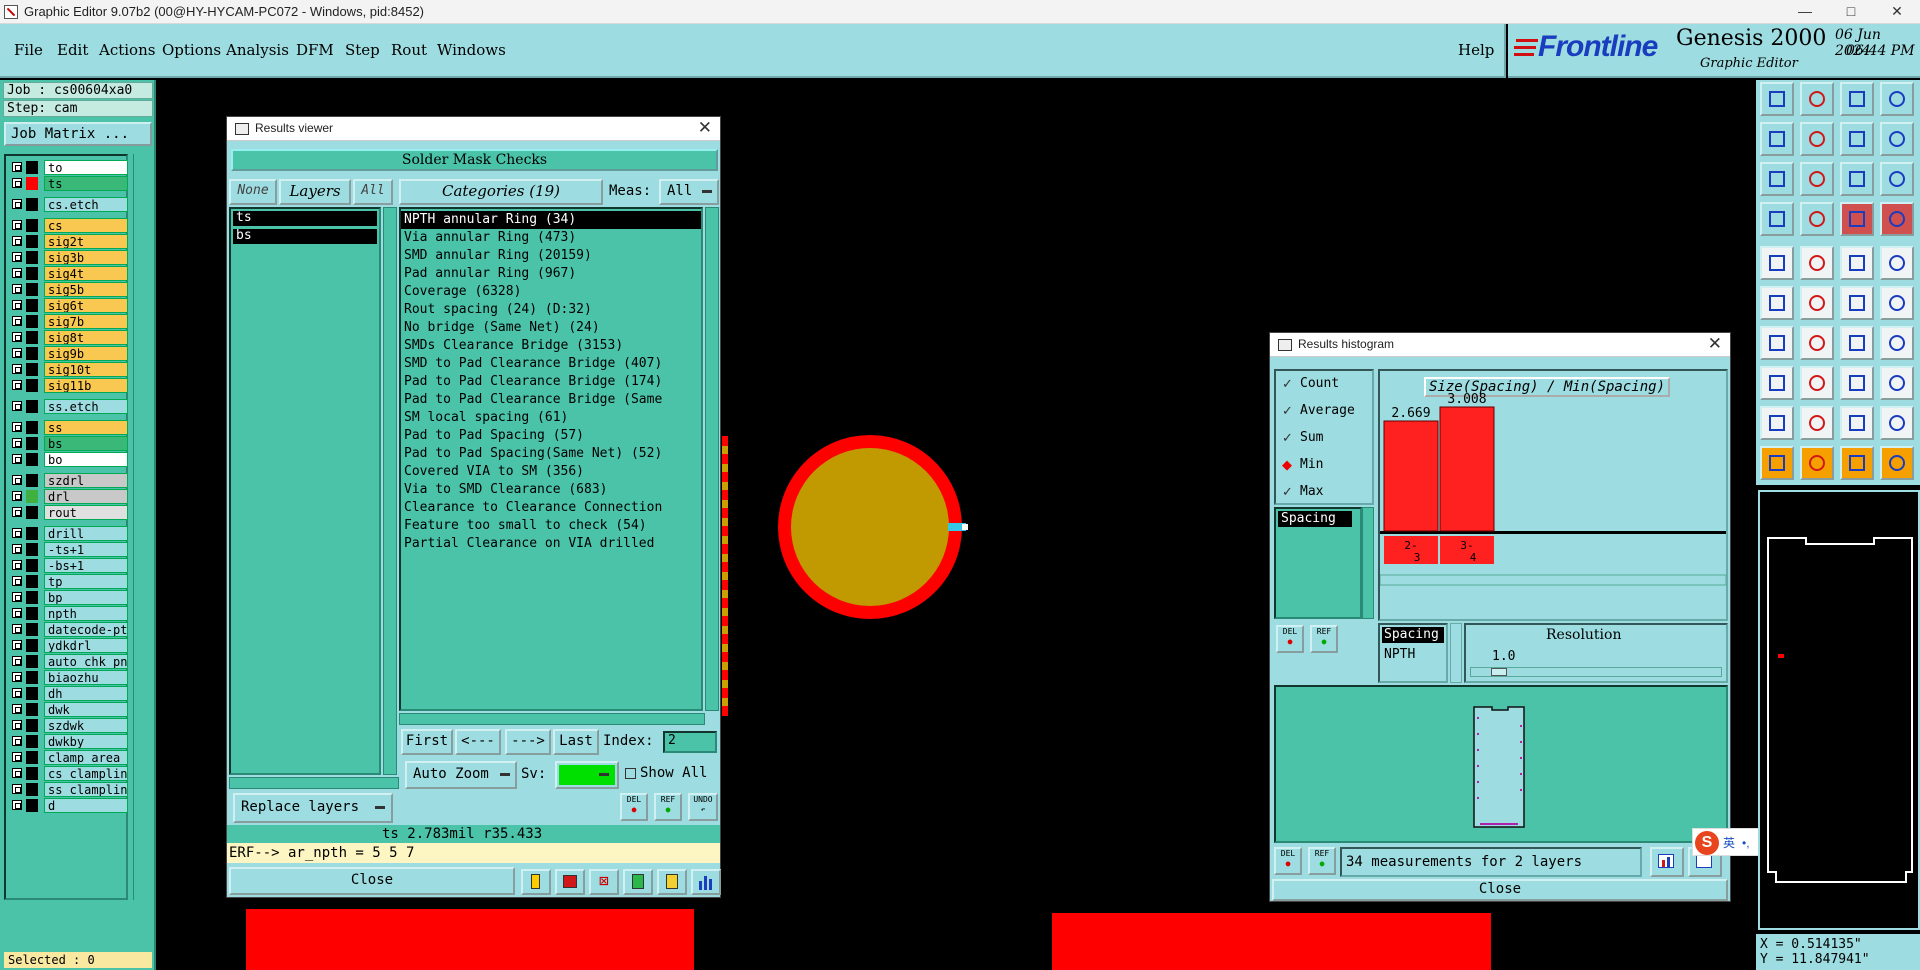  I want to click on nav-first-button: First, so click(427, 742).